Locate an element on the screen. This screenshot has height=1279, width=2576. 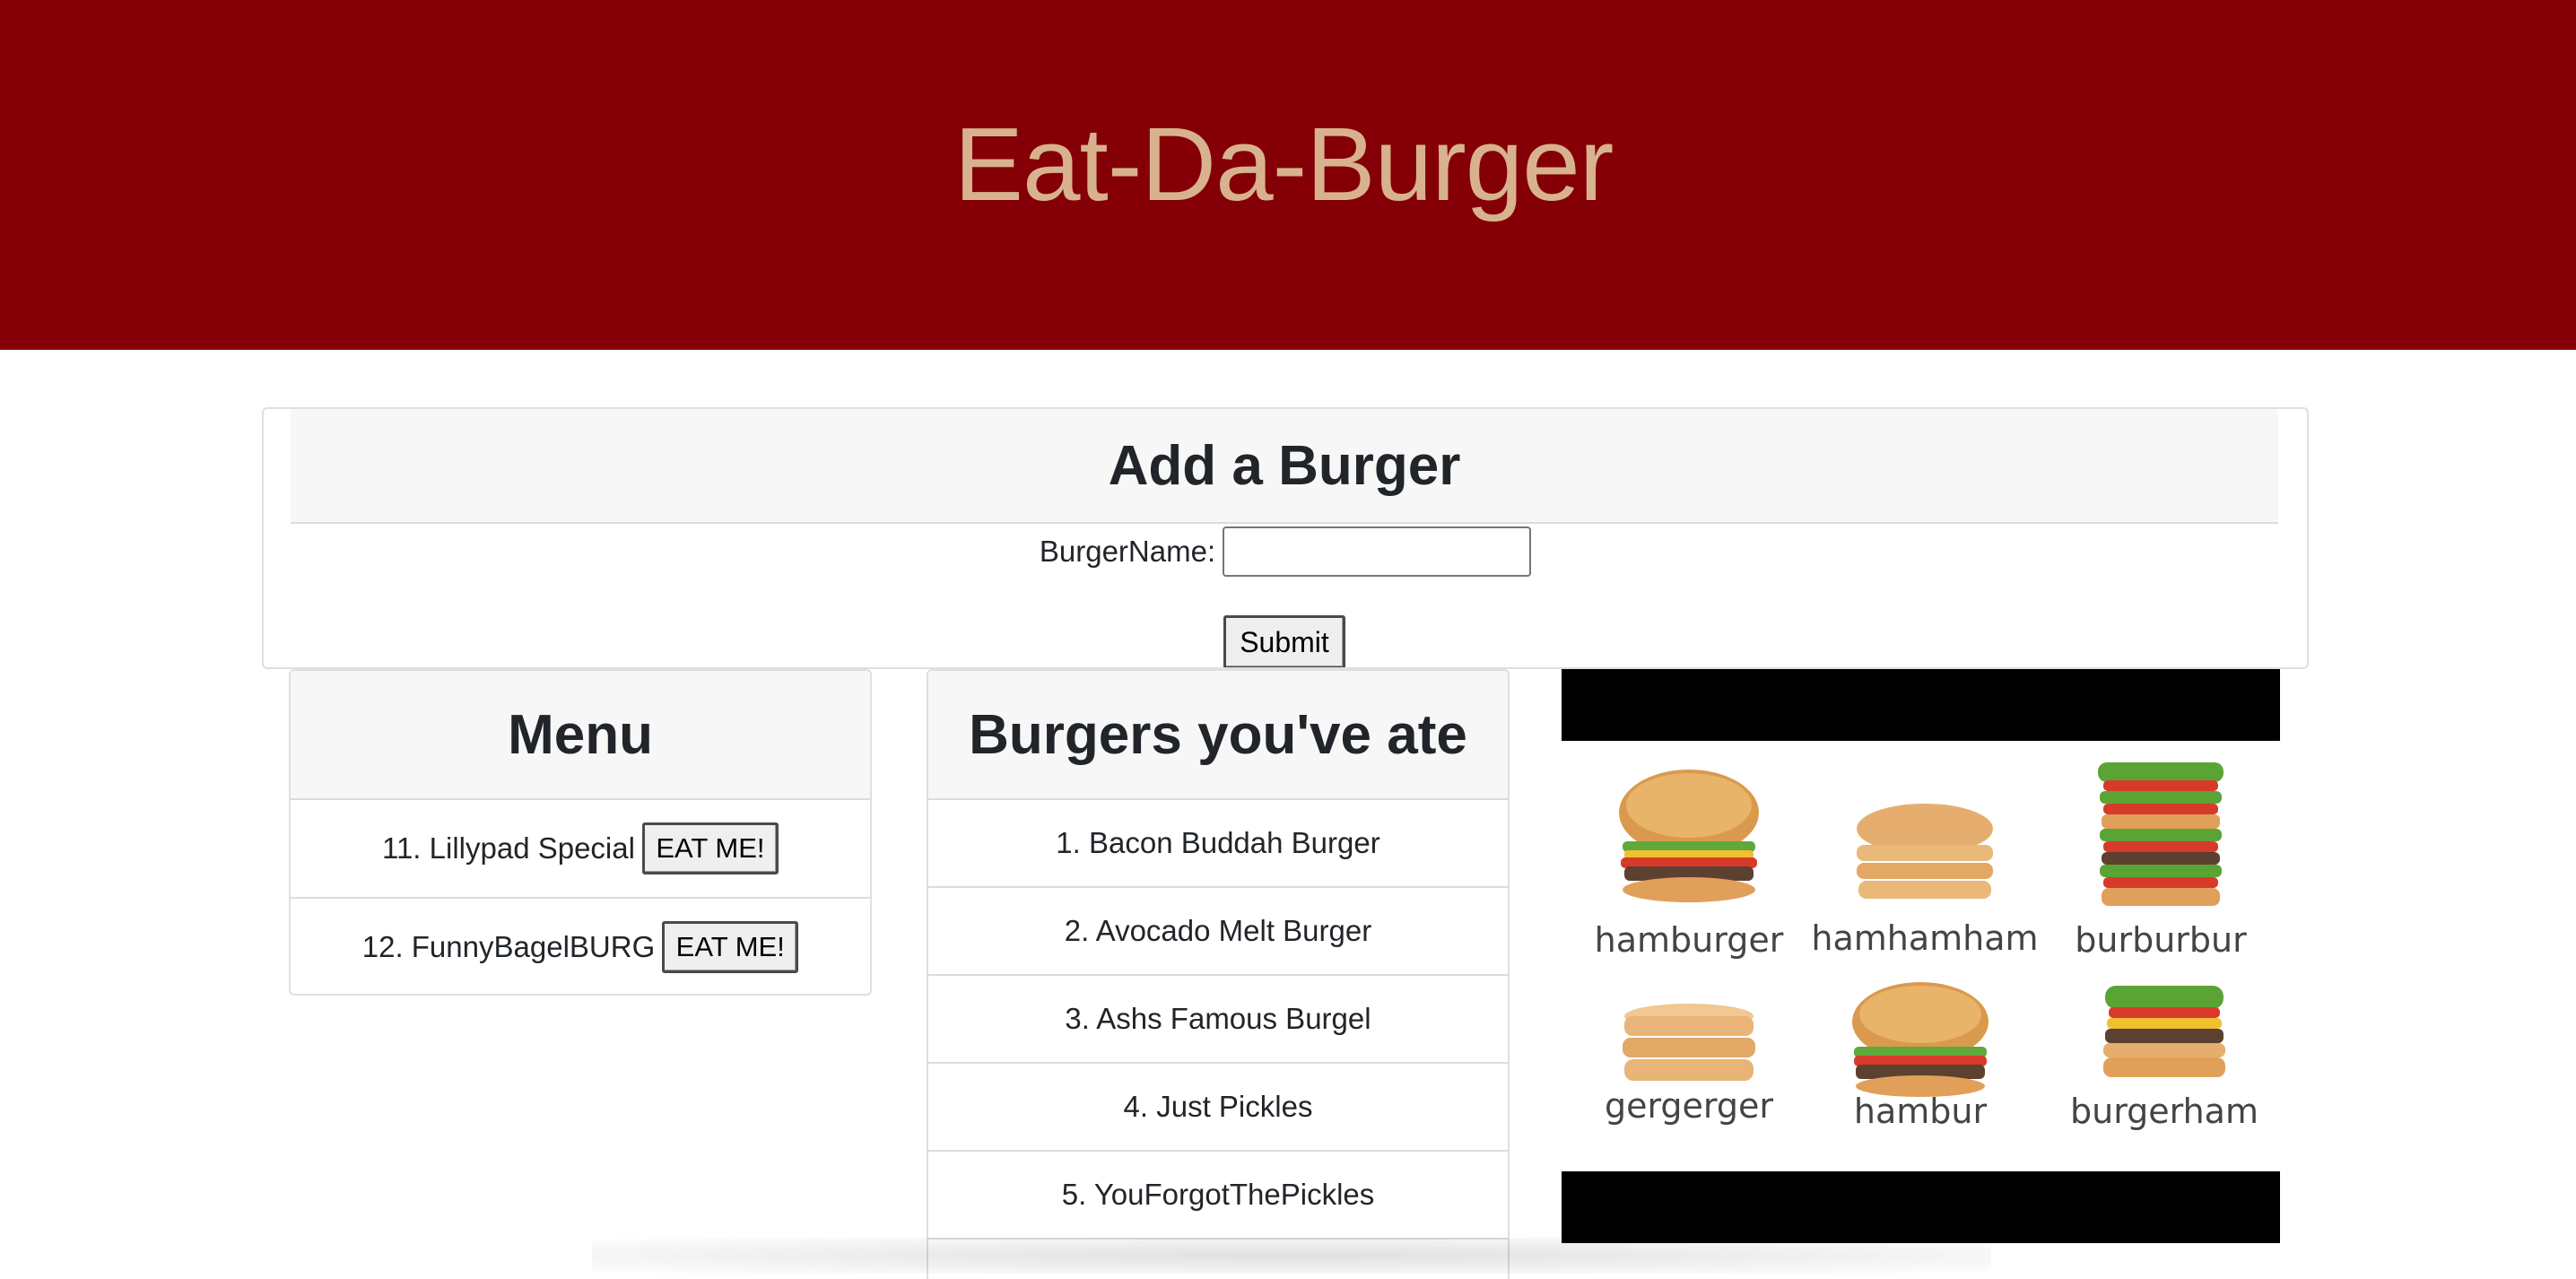
burger-tile: burburbur is located at coordinates (2160, 866).